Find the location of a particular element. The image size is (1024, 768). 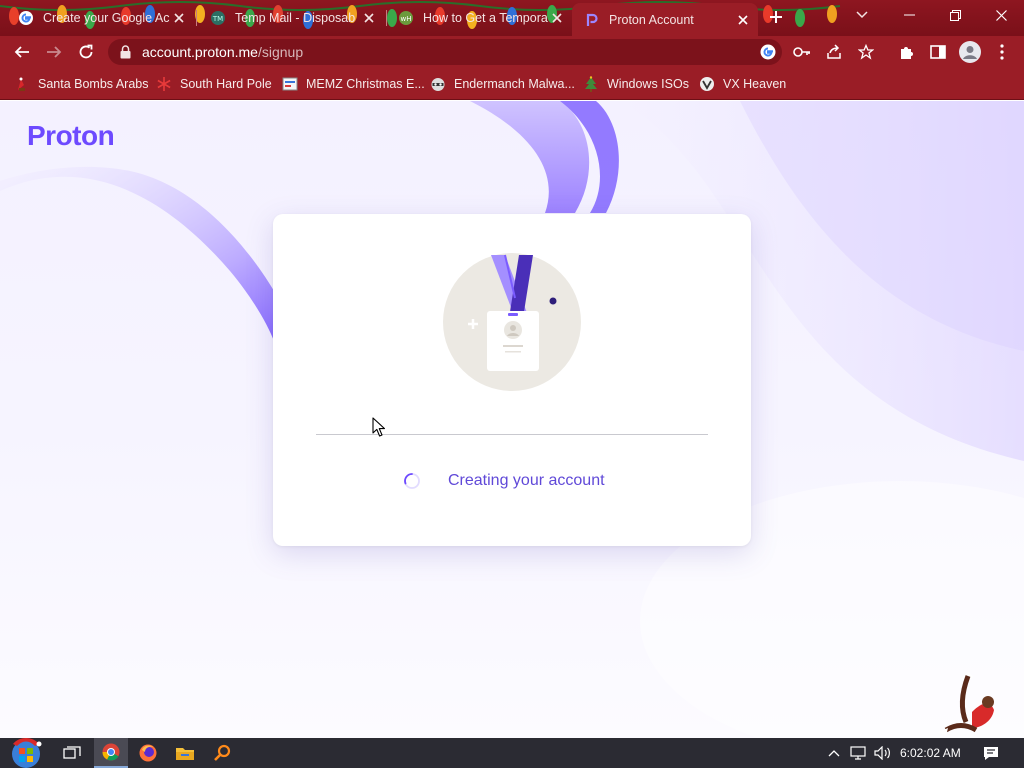

google-lens-icon is located at coordinates (768, 52).